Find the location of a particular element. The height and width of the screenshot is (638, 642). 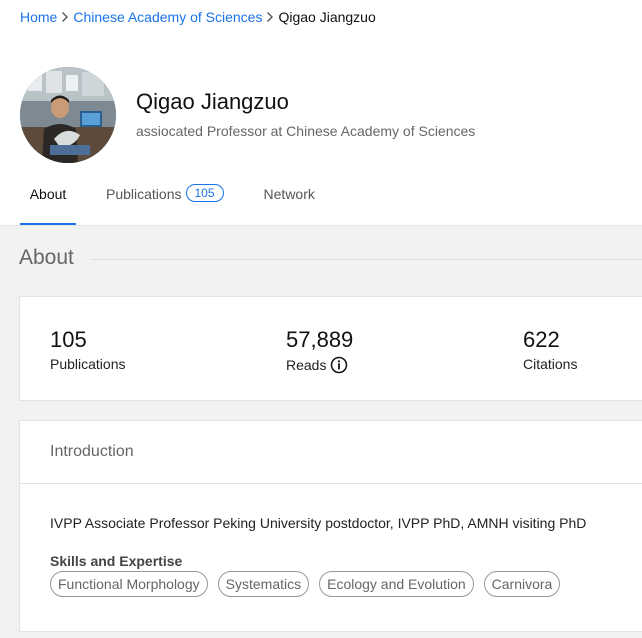

skills-label: Skills and Expertise is located at coordinates (116, 561).